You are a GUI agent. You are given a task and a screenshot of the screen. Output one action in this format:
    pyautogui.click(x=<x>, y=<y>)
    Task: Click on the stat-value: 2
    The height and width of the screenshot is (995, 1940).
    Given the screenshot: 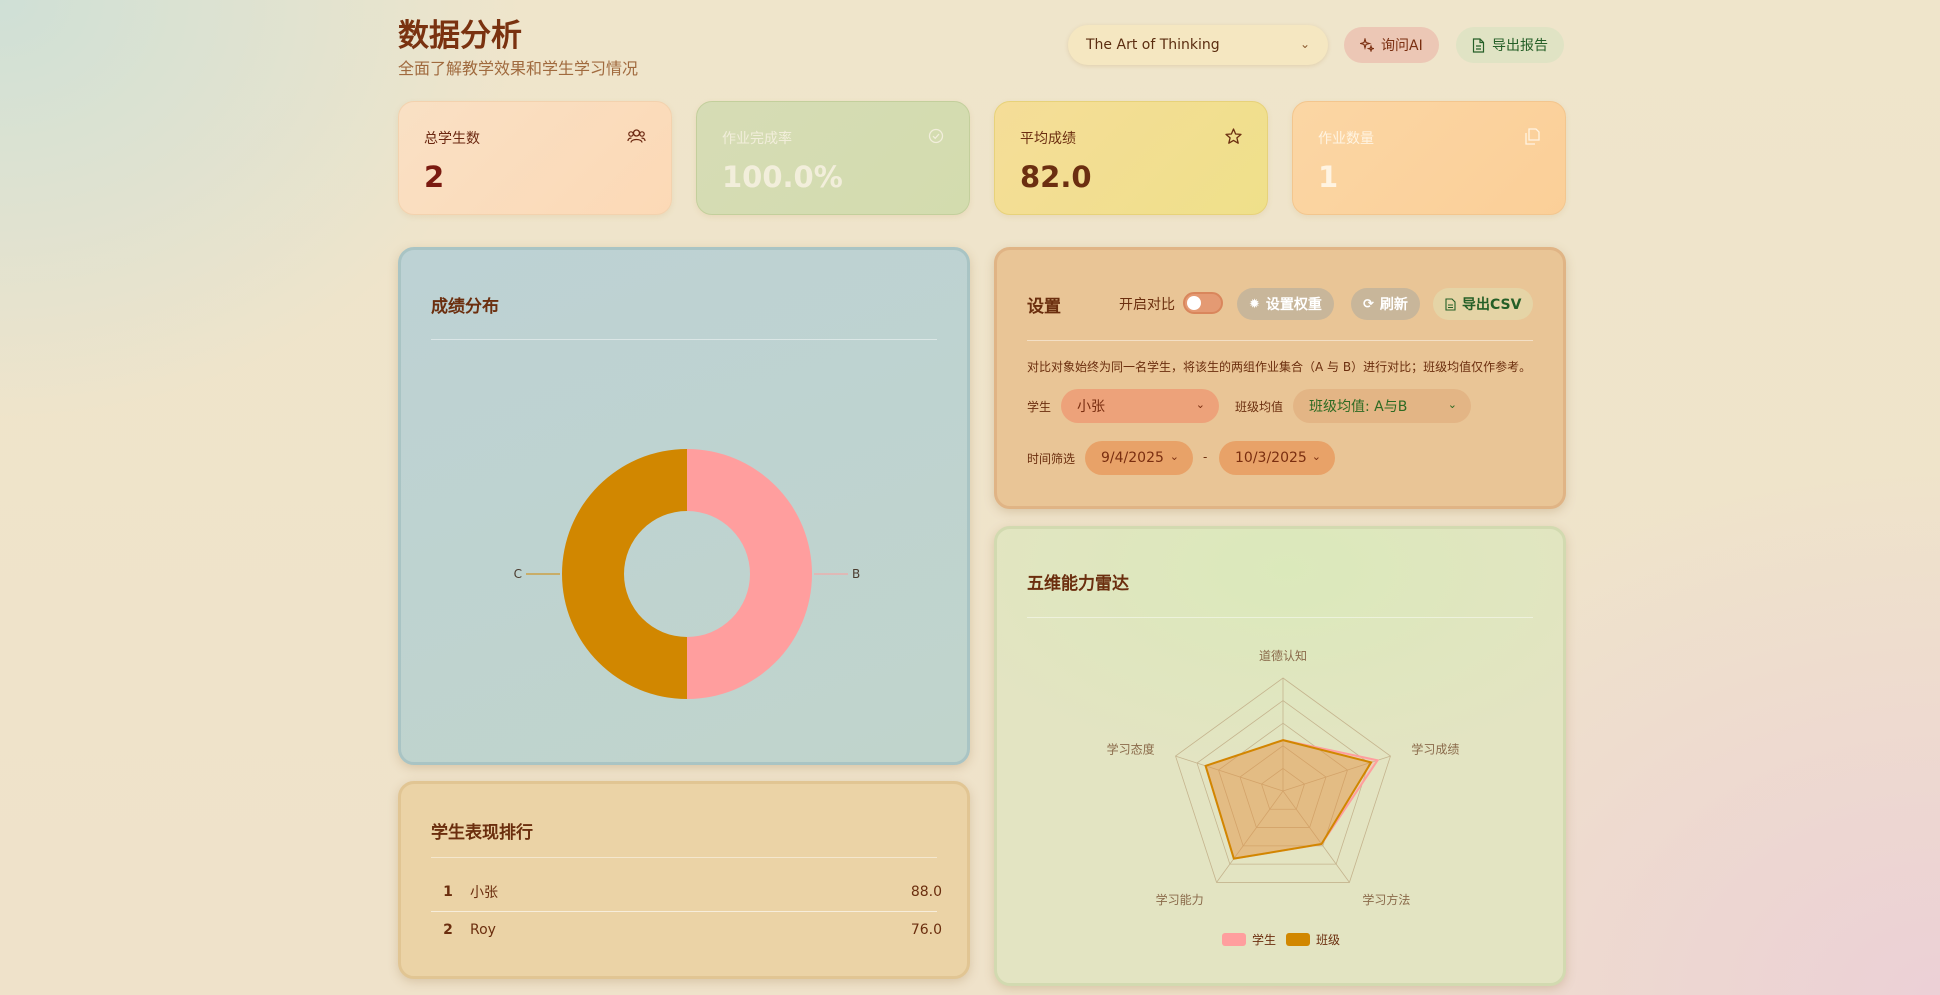 What is the action you would take?
    pyautogui.click(x=434, y=177)
    